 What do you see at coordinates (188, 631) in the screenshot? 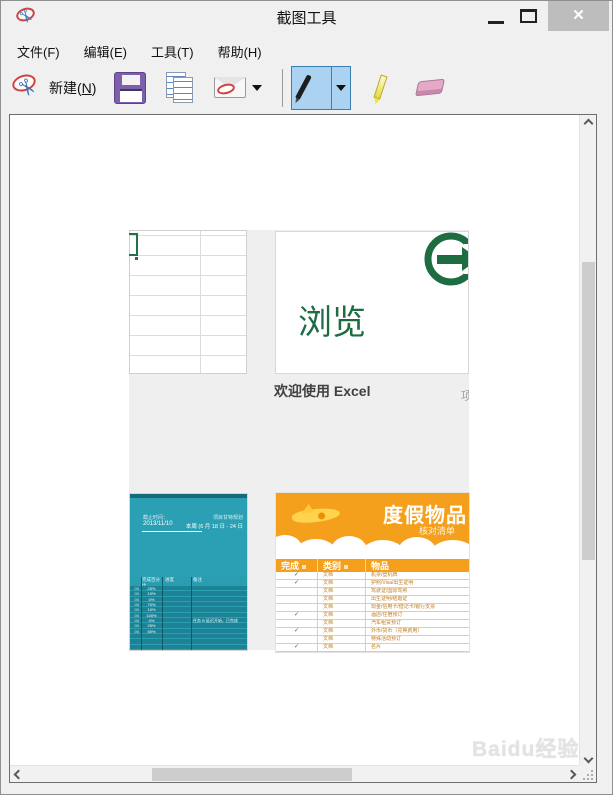
I see `gantt-row: 00 50%` at bounding box center [188, 631].